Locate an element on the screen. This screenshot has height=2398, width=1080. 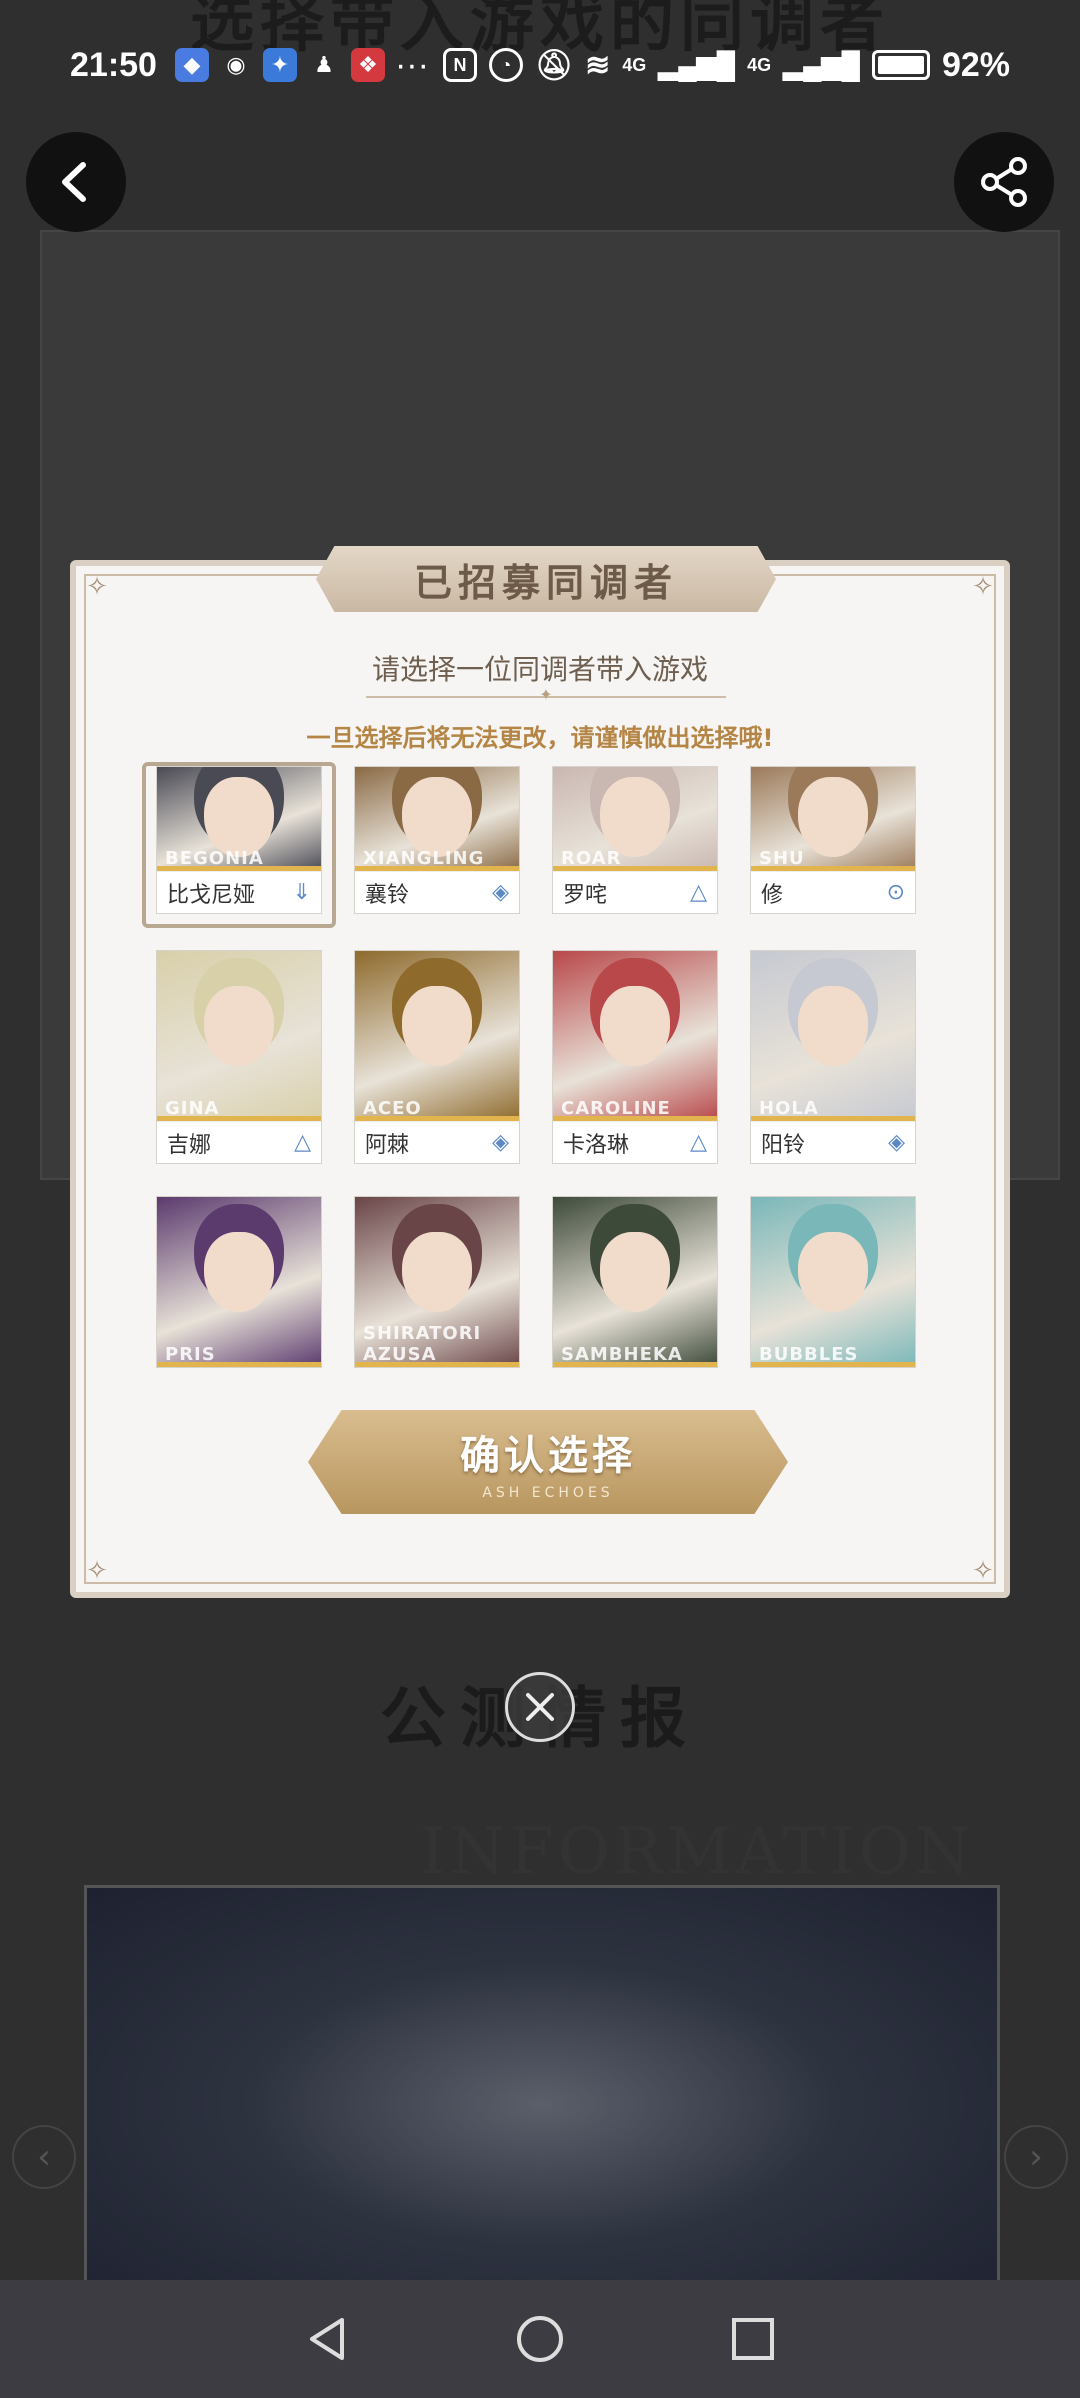
character-portrait: BUBBLES is located at coordinates (833, 1282).